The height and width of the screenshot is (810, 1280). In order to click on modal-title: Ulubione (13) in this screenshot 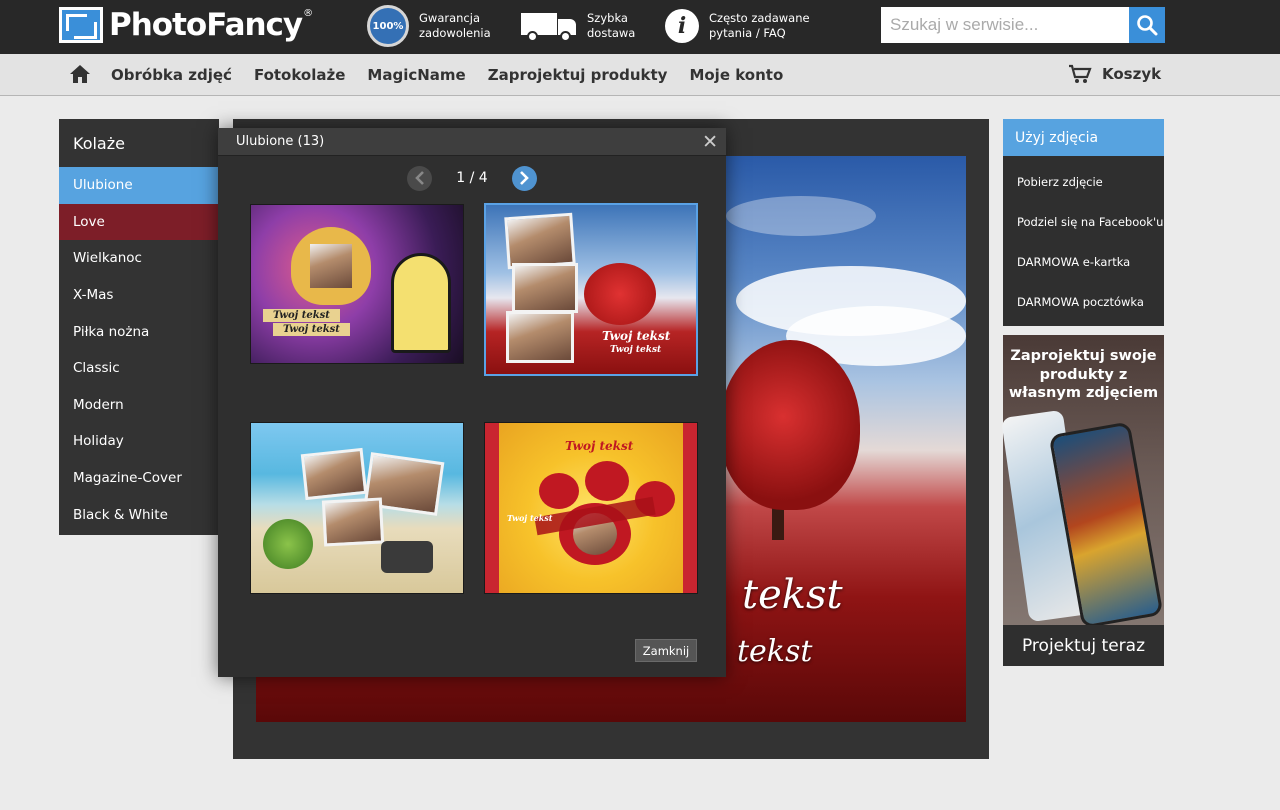, I will do `click(472, 142)`.